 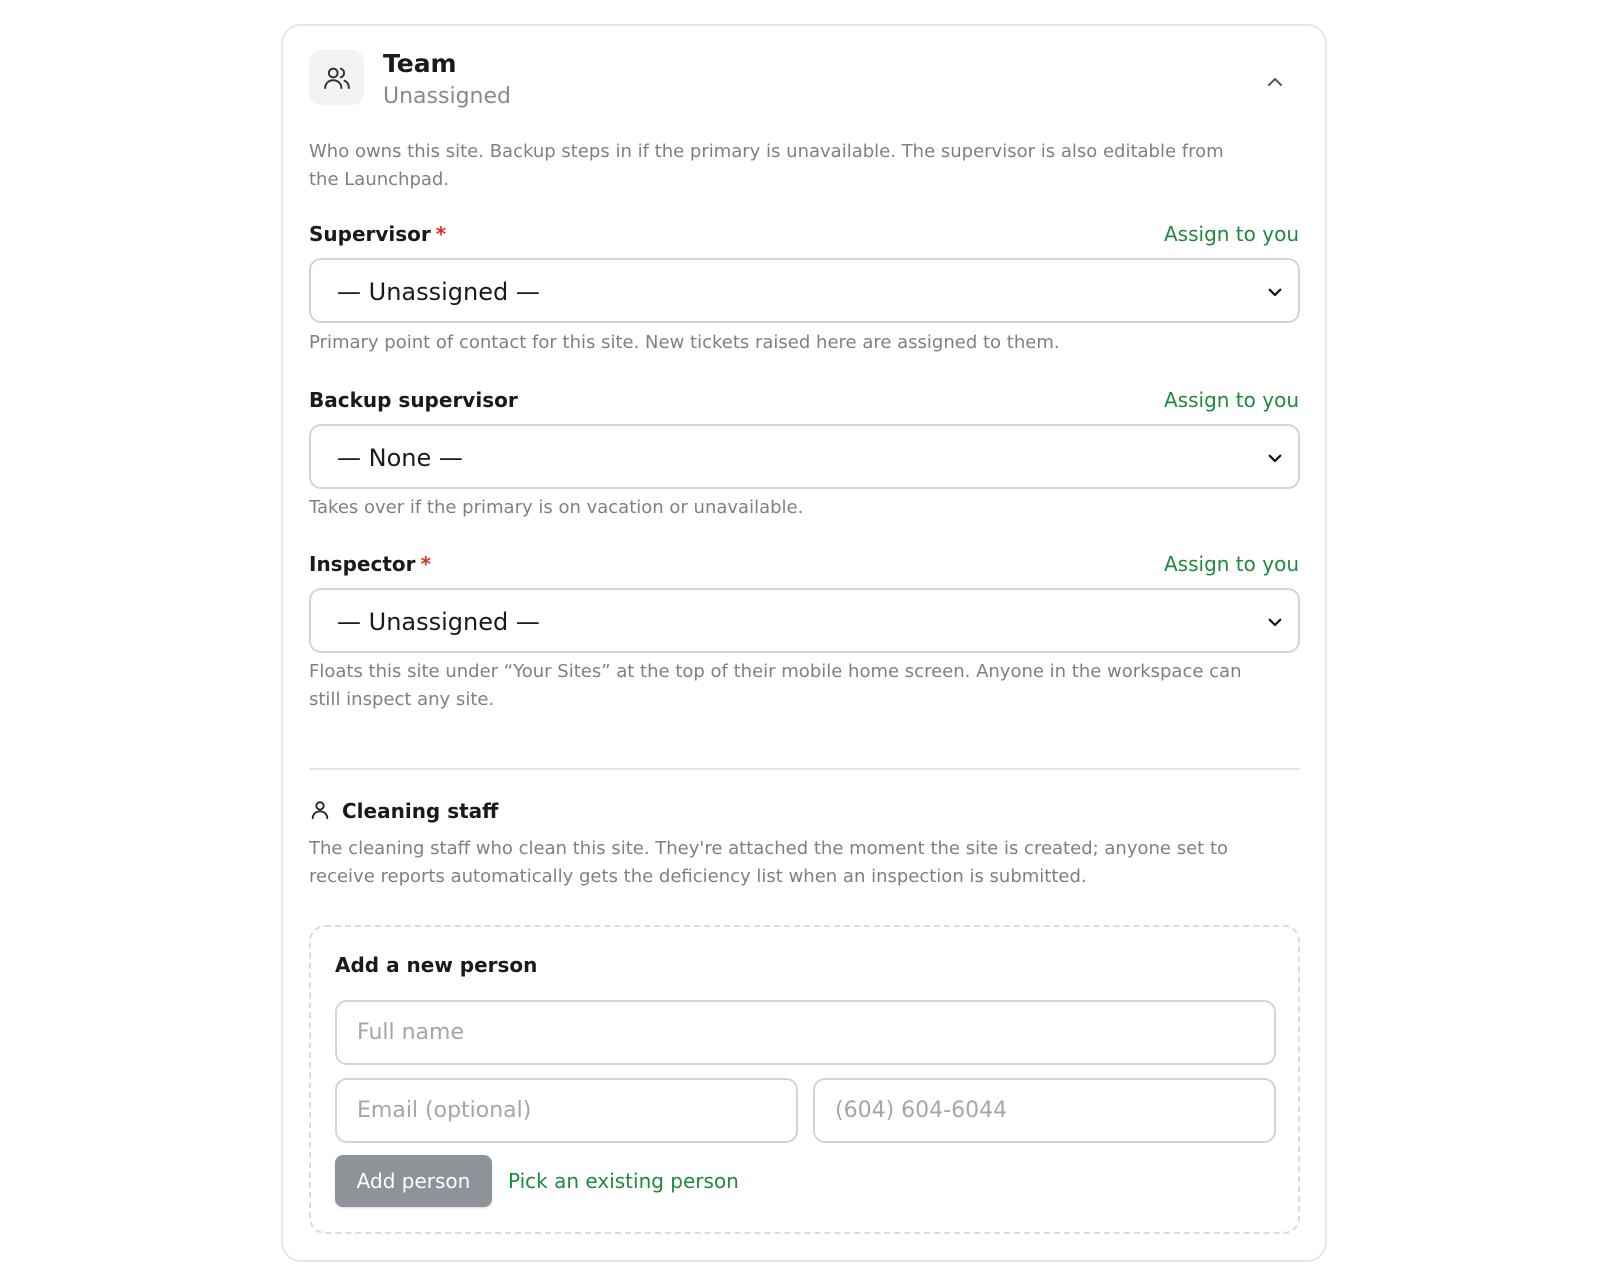 I want to click on users-icon, so click(x=336, y=77).